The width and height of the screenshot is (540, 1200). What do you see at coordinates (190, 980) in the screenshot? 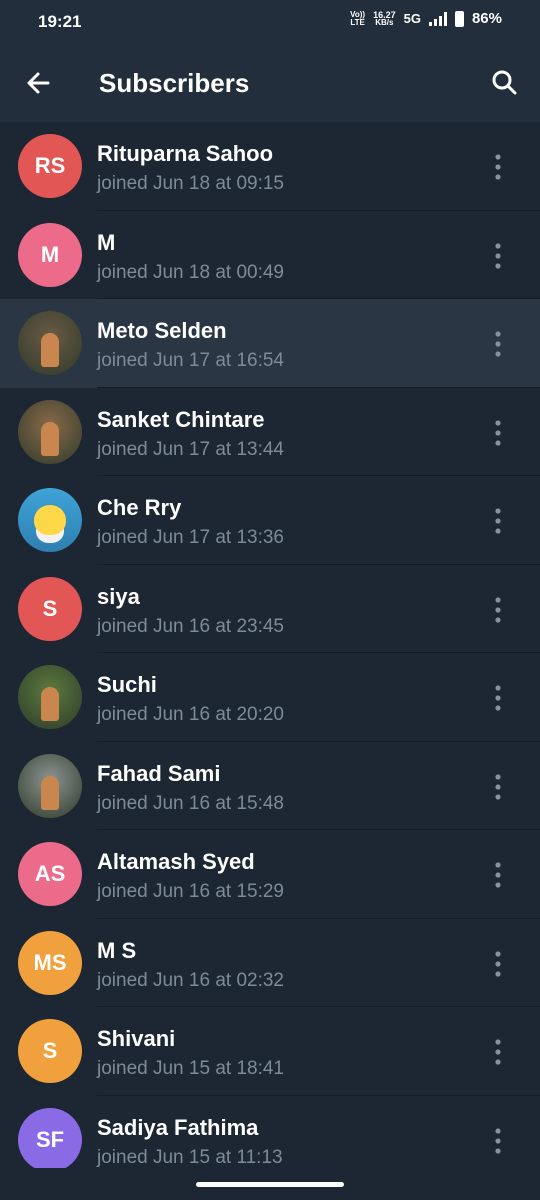
I see `joined-date: joined Jun 16 at 02:32` at bounding box center [190, 980].